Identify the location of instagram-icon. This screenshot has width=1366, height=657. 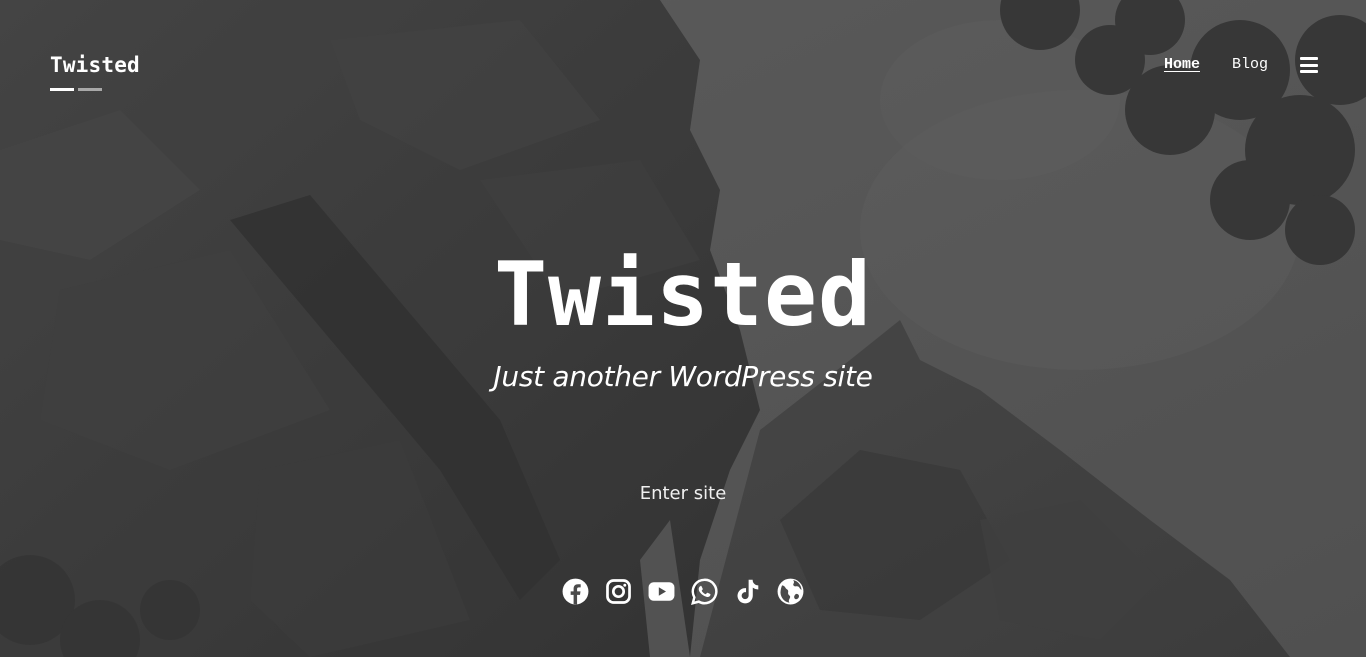
(618, 591).